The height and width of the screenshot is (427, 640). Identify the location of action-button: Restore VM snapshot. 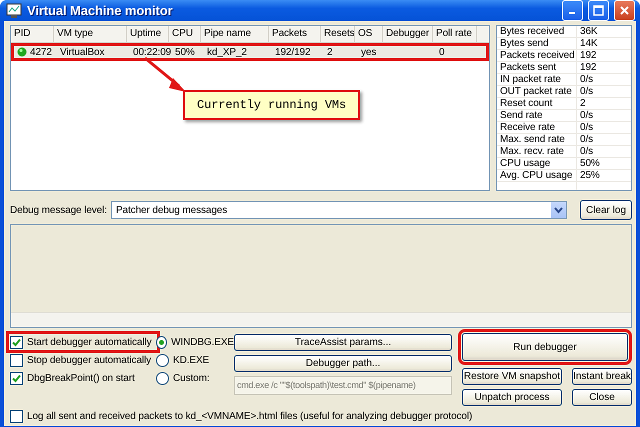
(512, 376).